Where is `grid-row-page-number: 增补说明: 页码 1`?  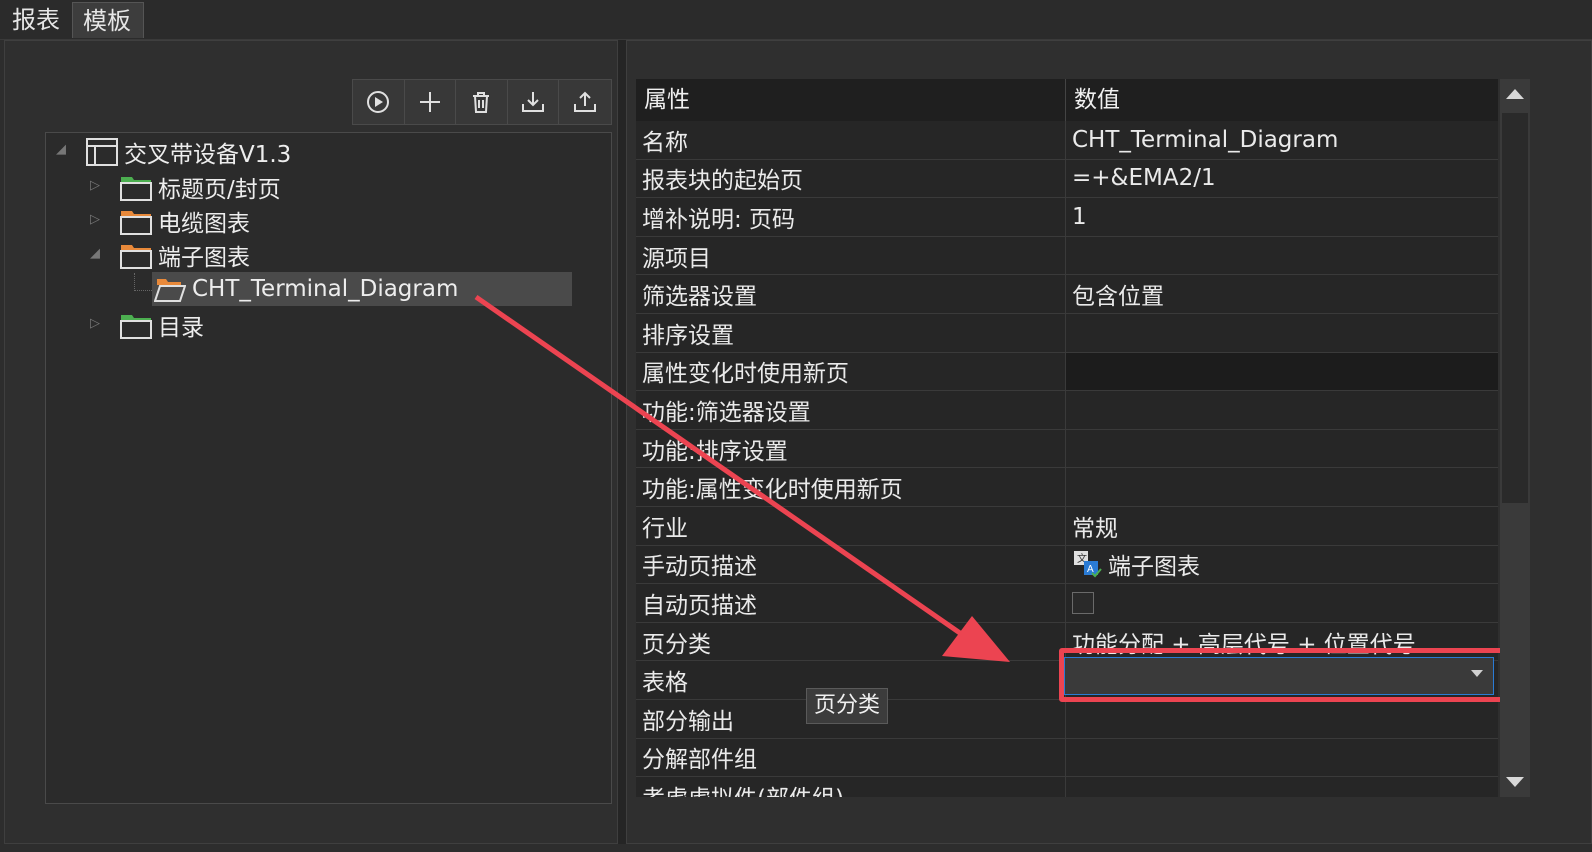
grid-row-page-number: 增补说明: 页码 1 is located at coordinates (1067, 217).